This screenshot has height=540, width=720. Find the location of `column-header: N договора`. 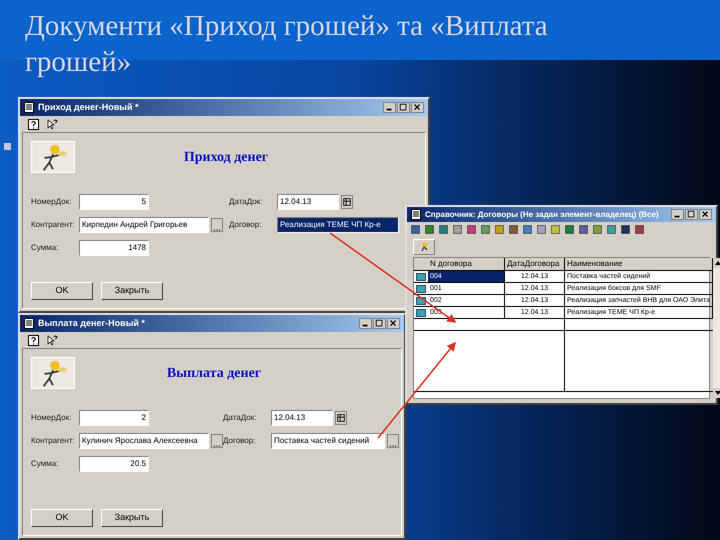

column-header: N договора is located at coordinates (466, 264).